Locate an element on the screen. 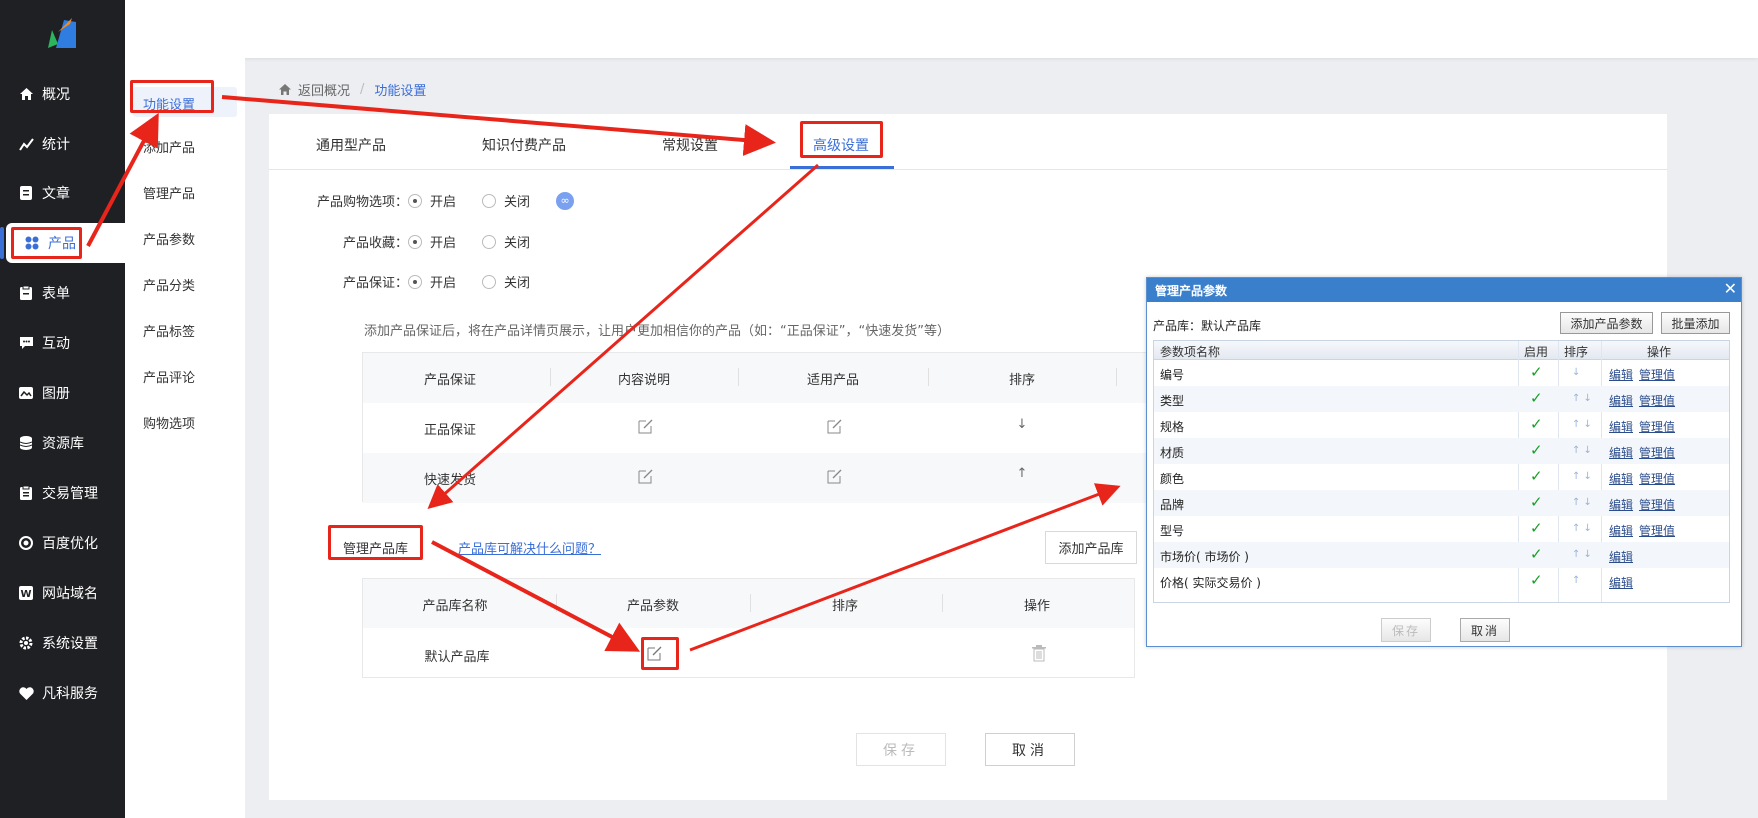 Image resolution: width=1758 pixels, height=818 pixels. param-row: 型号 ✓ ↑ ↓ 编辑 管理值 is located at coordinates (1441, 529).